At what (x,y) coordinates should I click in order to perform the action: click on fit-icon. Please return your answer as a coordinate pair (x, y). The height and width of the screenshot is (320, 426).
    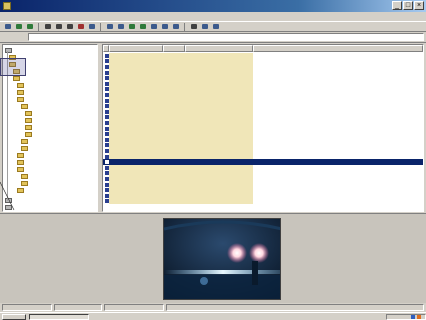
    Looking at the image, I should click on (175, 26).